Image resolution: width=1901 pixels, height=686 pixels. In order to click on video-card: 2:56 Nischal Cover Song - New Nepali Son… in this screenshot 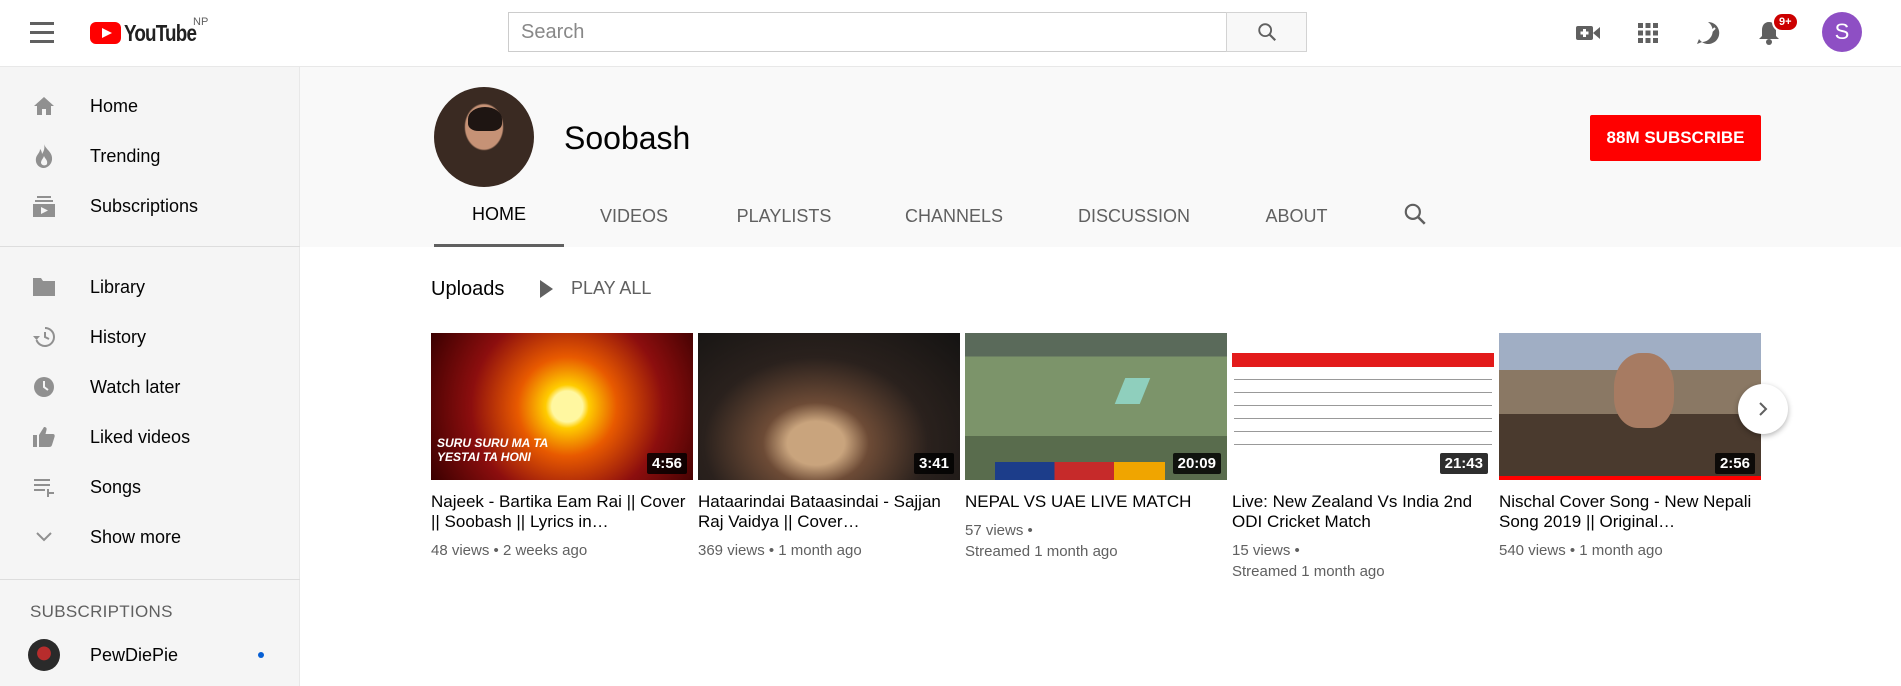, I will do `click(1630, 447)`.